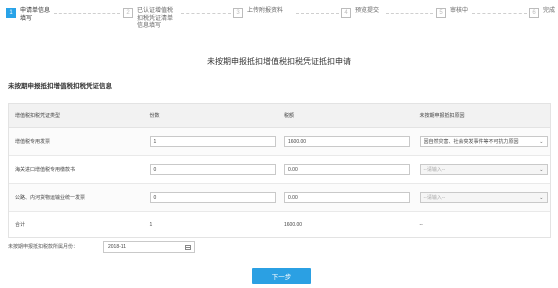 The width and height of the screenshot is (558, 288). I want to click on table-row: 公路、内河货物运输业统一发票 0 0.00 --请输入-- ⌄, so click(279, 198).